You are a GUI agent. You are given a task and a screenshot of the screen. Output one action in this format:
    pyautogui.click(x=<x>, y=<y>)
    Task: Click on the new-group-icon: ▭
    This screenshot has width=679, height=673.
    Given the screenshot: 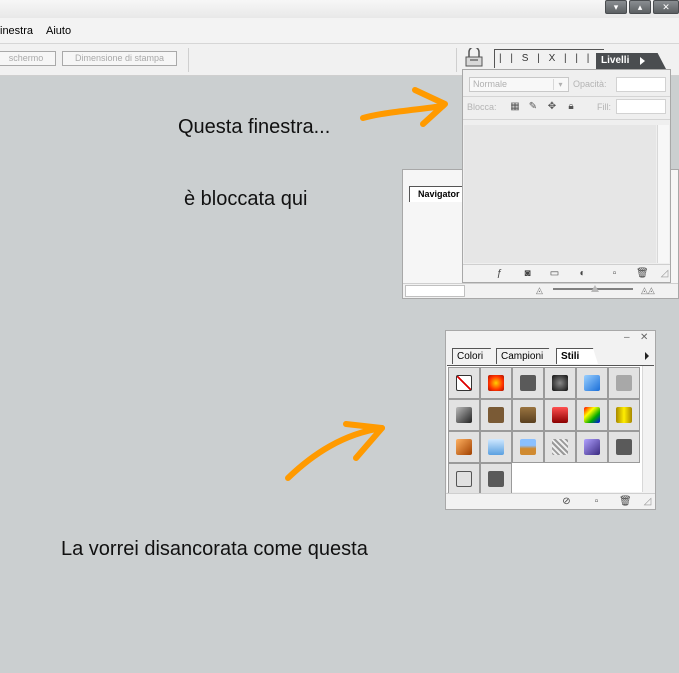 What is the action you would take?
    pyautogui.click(x=554, y=273)
    